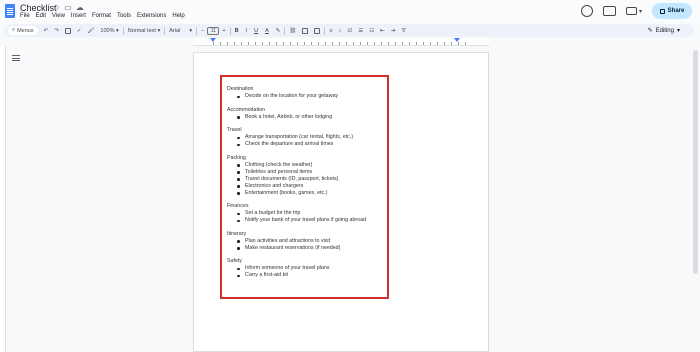 The height and width of the screenshot is (352, 700). What do you see at coordinates (304, 248) in the screenshot?
I see `list-item: Make restaurant reservations (if needed)` at bounding box center [304, 248].